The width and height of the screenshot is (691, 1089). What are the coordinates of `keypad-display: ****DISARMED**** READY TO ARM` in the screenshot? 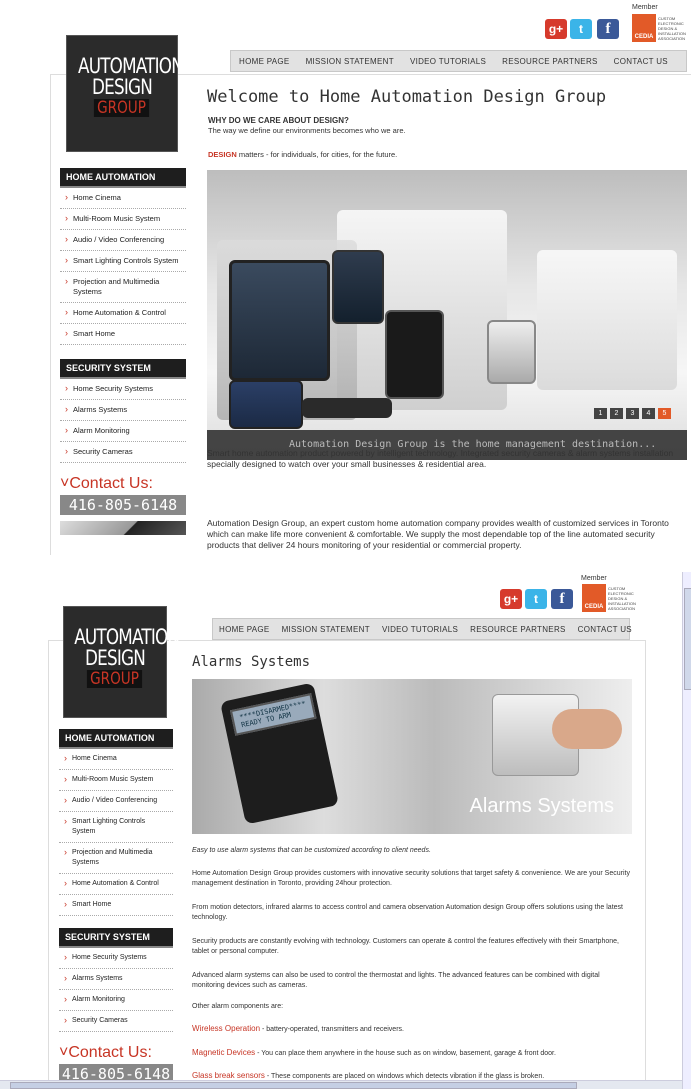 It's located at (273, 714).